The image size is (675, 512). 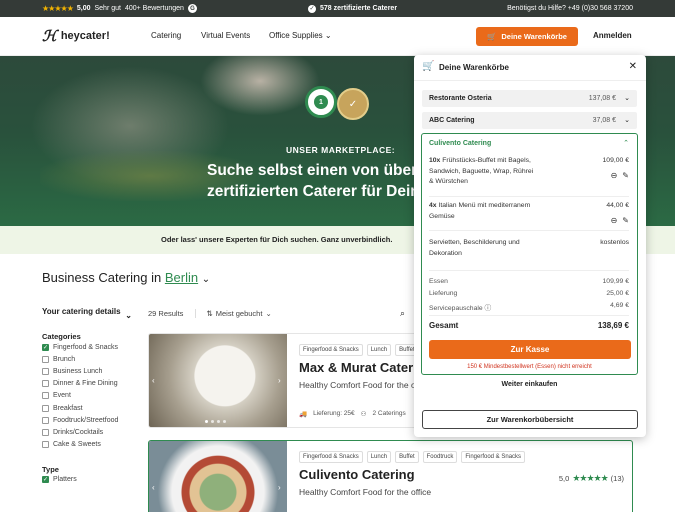 I want to click on type-list: ✓ Platters, so click(x=89, y=480).